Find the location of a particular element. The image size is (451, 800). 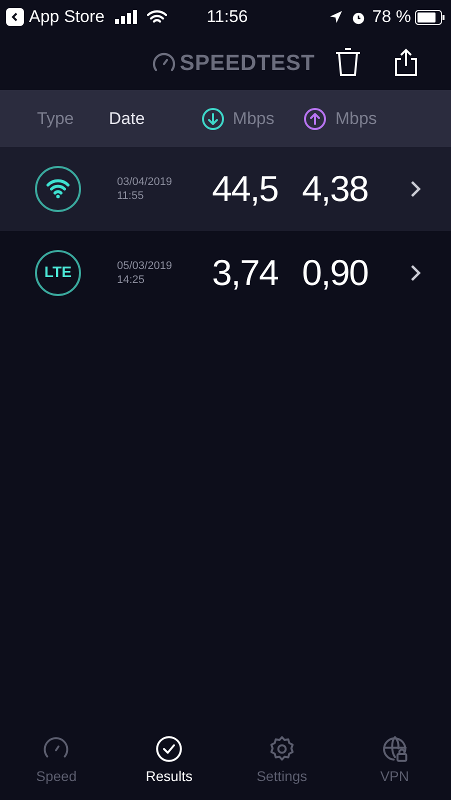

tab-bar-item: VPN is located at coordinates (394, 767).